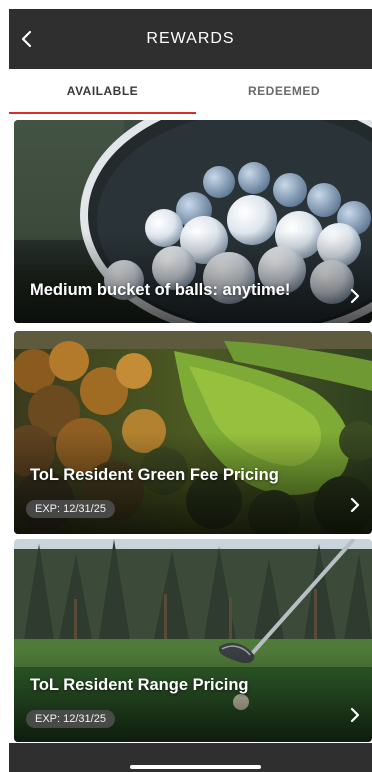  I want to click on tab-redeemed: REDEEMED, so click(284, 91).